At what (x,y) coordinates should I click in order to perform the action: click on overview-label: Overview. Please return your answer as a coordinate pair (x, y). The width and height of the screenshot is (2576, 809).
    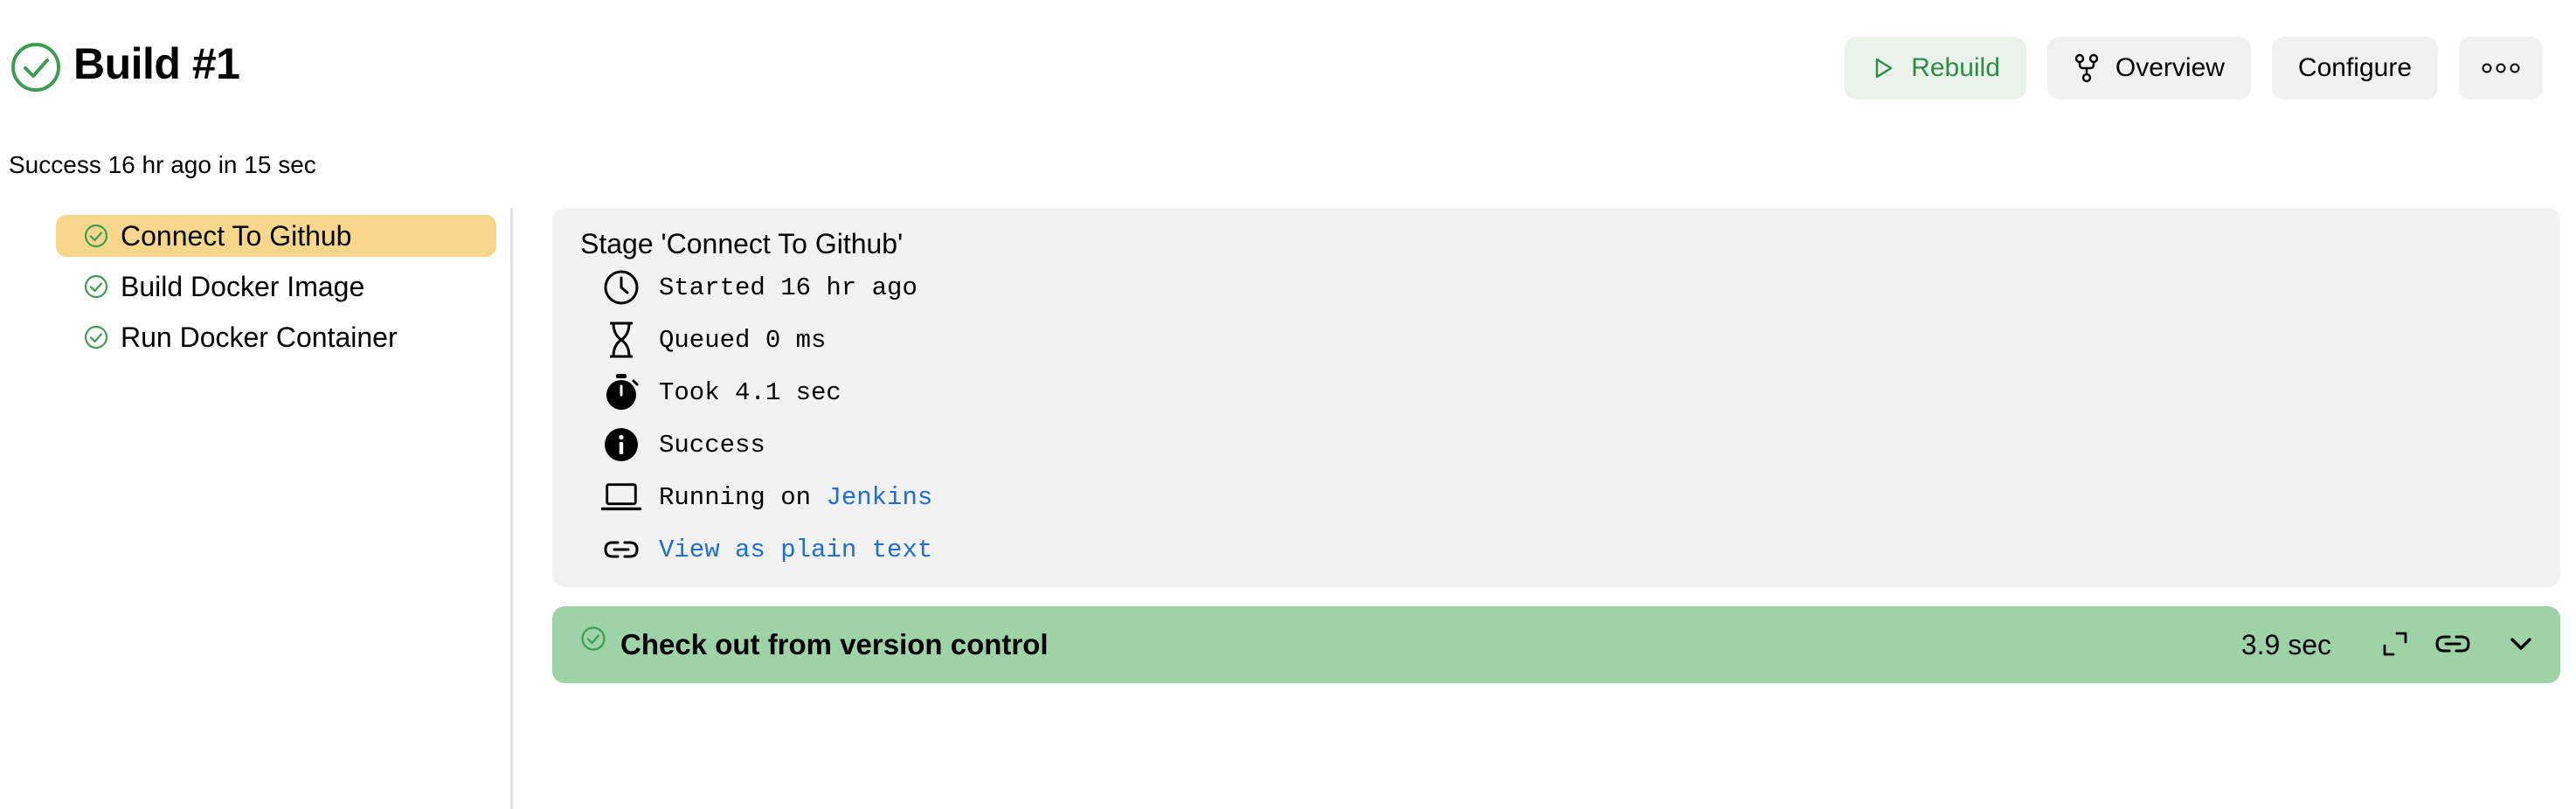
    Looking at the image, I should click on (2170, 67).